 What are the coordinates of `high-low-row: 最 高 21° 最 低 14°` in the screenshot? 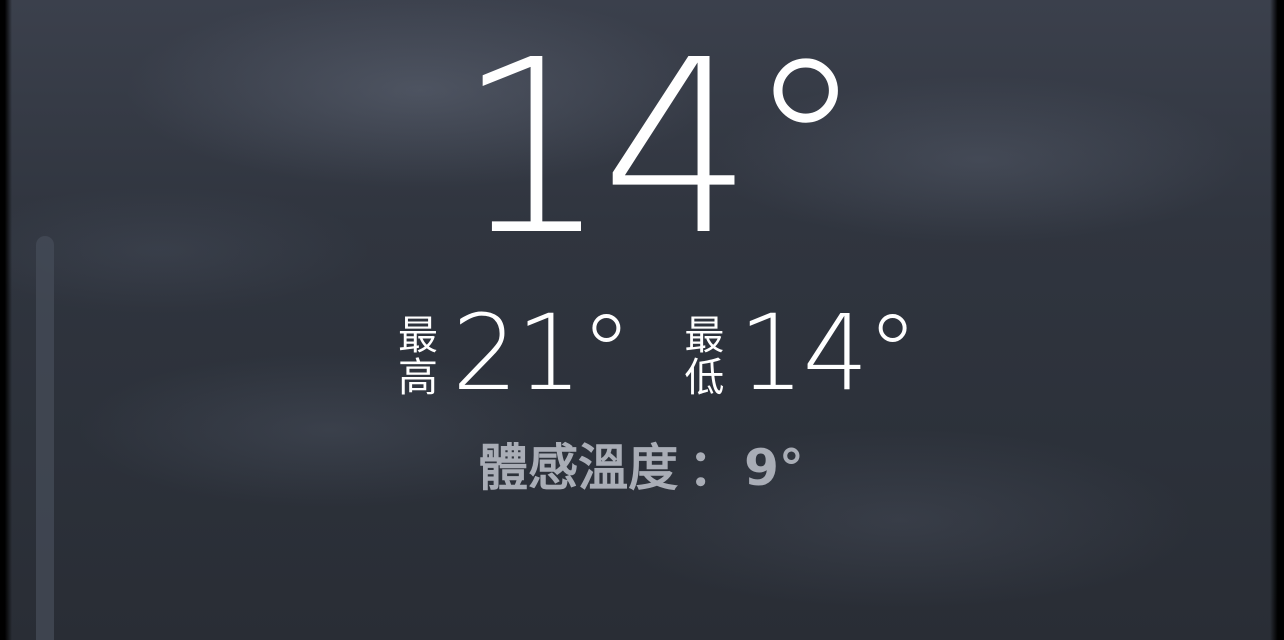 It's located at (658, 353).